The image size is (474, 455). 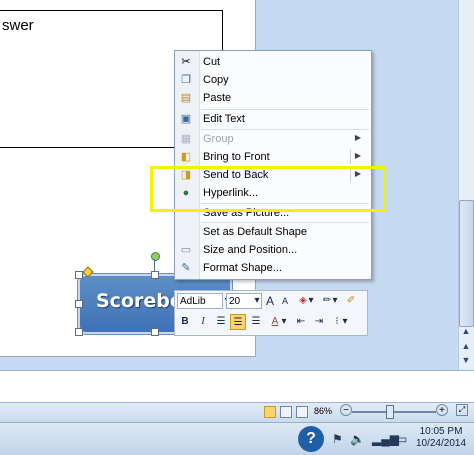 I want to click on resize-handle-top, so click(x=155, y=275).